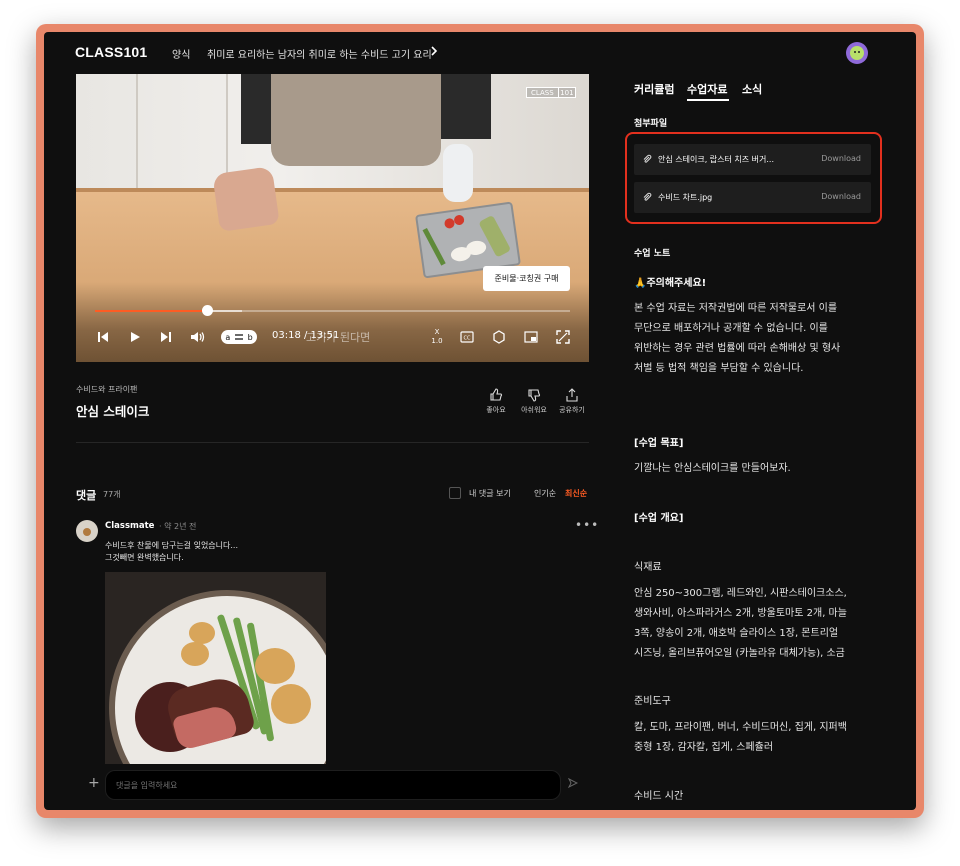 The width and height of the screenshot is (960, 866). I want to click on goal-text: 기깔나는 안심스테이크를 만들어보자., so click(712, 468).